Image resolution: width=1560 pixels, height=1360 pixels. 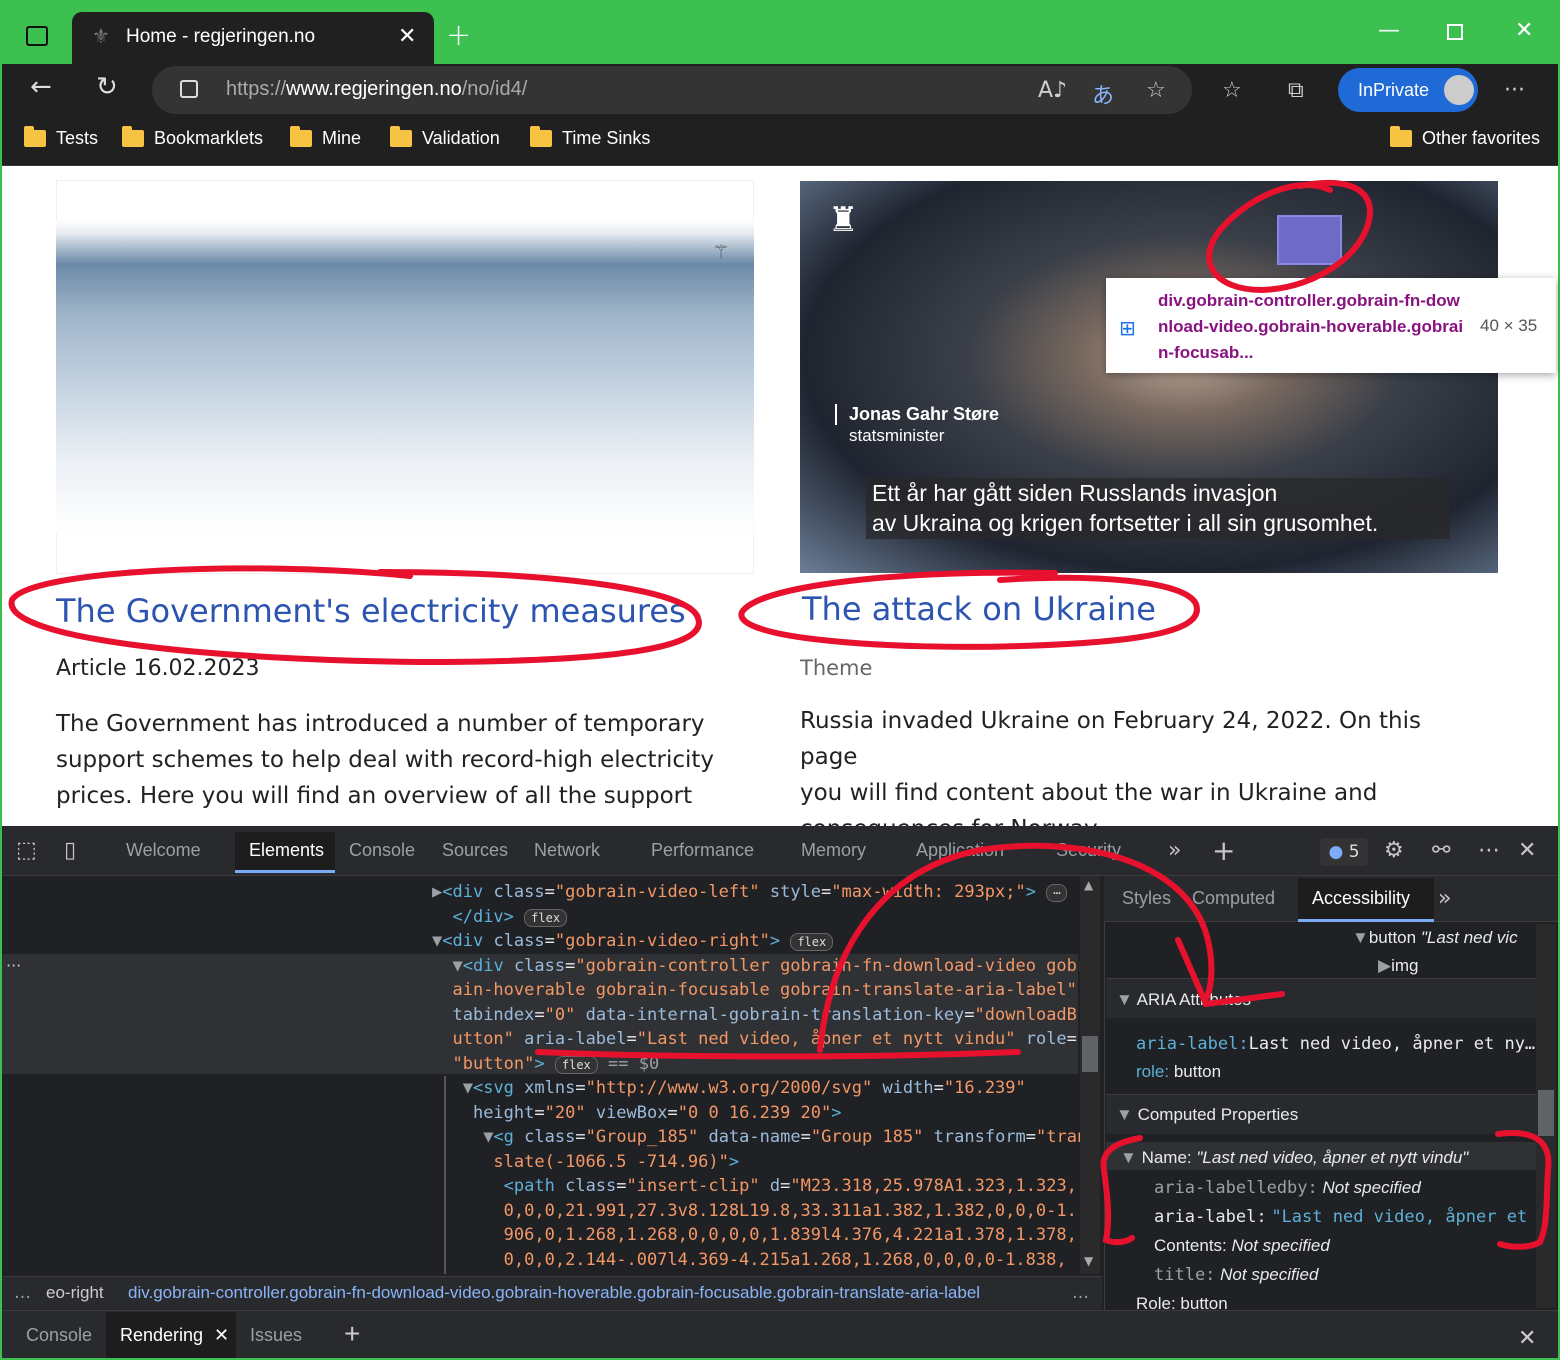 I want to click on computed-properties-title: ▼ Computed Properties, so click(x=1207, y=1115).